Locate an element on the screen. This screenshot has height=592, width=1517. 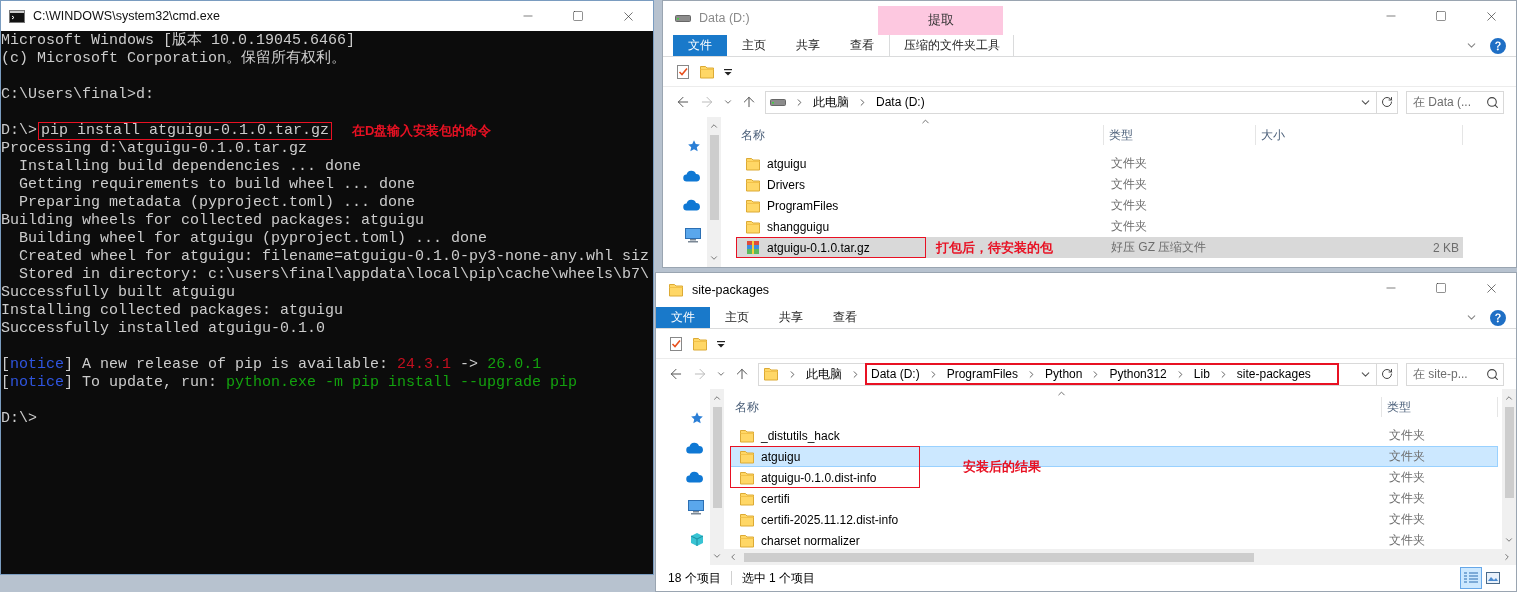
console-text: Building wheel for atguigu (pyproject.toml) ... done is located at coordinates (253, 239).